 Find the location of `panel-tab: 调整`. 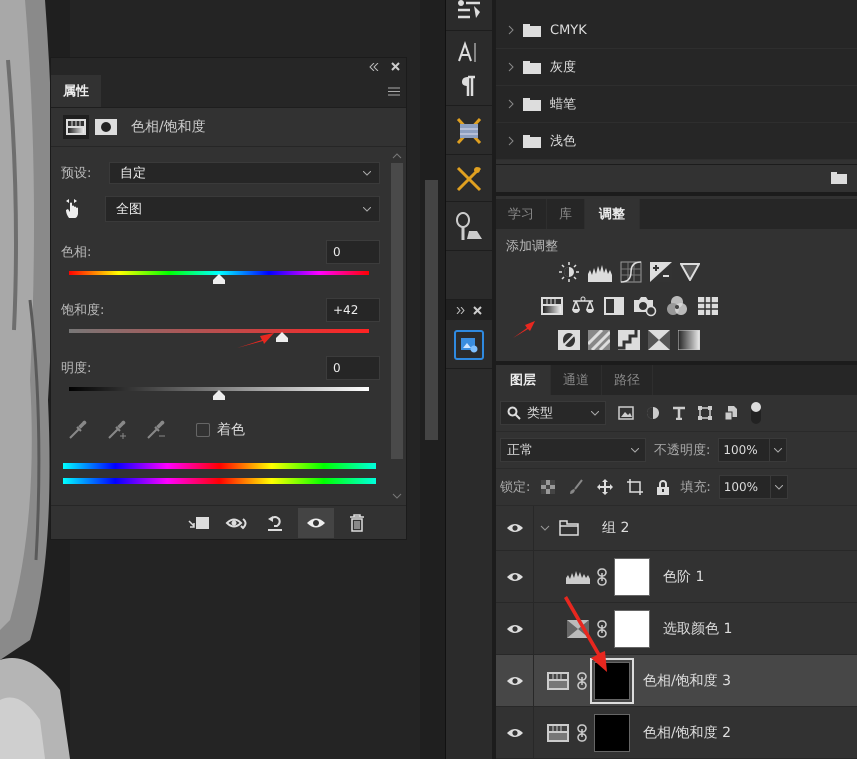

panel-tab: 调整 is located at coordinates (612, 213).